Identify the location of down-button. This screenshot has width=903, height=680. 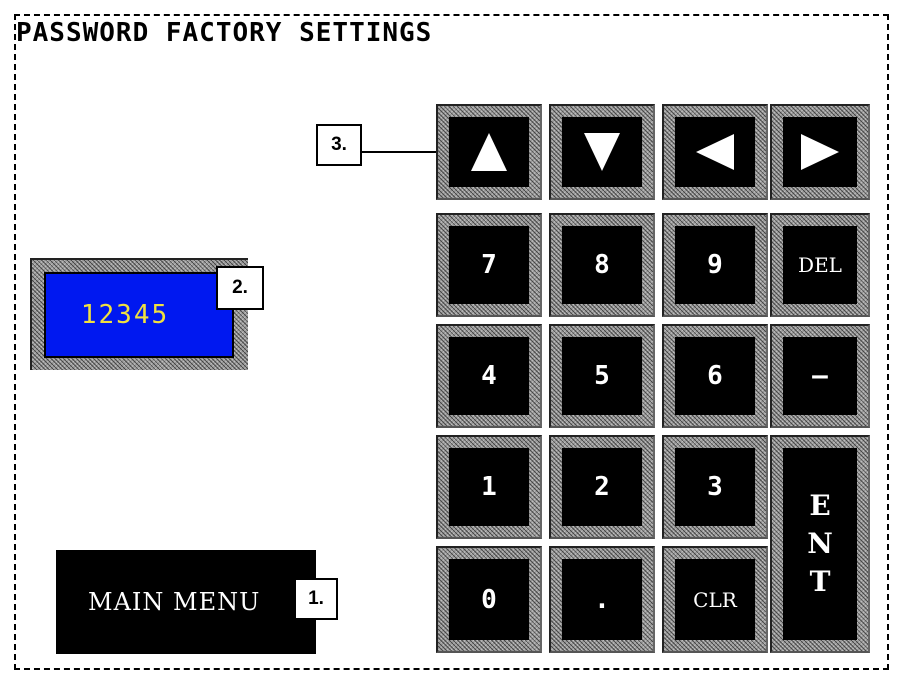
(602, 152).